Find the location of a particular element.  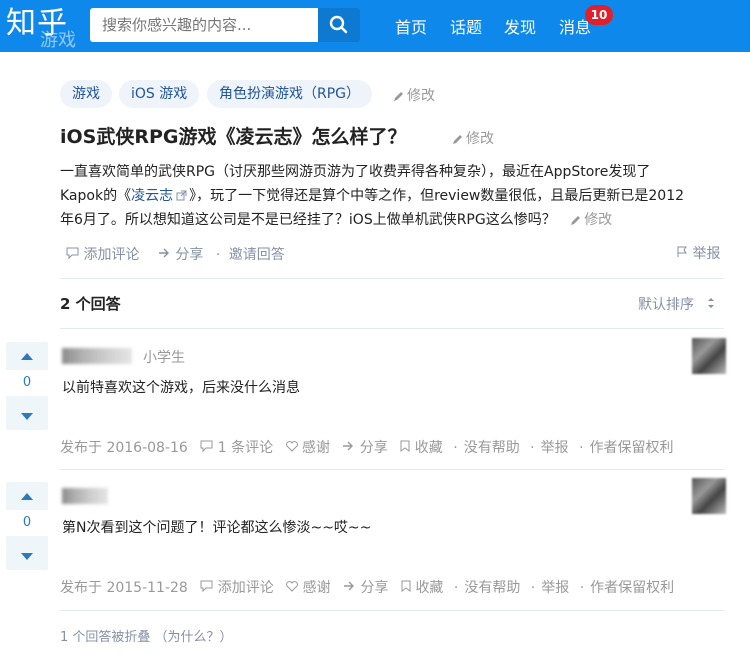

topic-tag-ios-games: iOS 游戏 is located at coordinates (159, 94).